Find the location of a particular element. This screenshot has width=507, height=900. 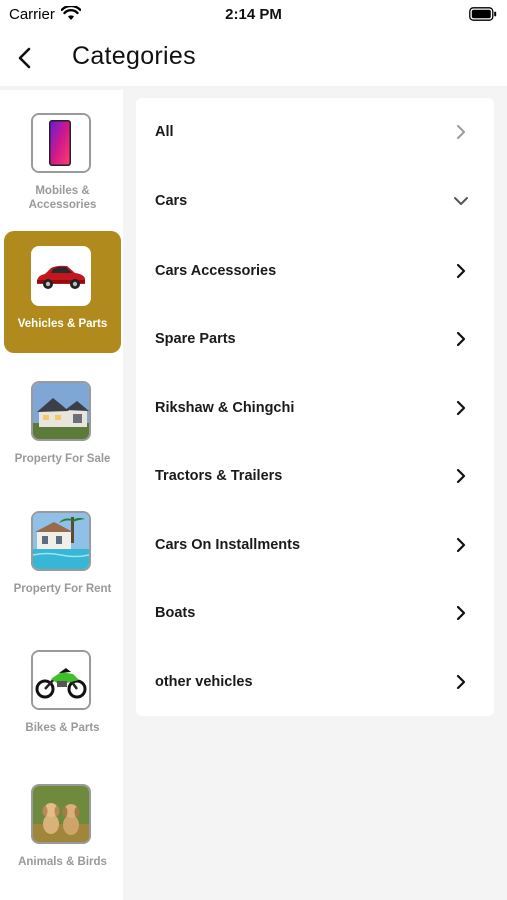

sidebar-item-animals: Animals & Birds is located at coordinates (62, 830).